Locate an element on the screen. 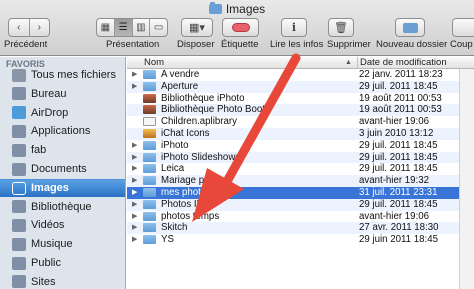 Image resolution: width=474 pixels, height=289 pixels. sidebar-item-label: Vidéos is located at coordinates (48, 225).